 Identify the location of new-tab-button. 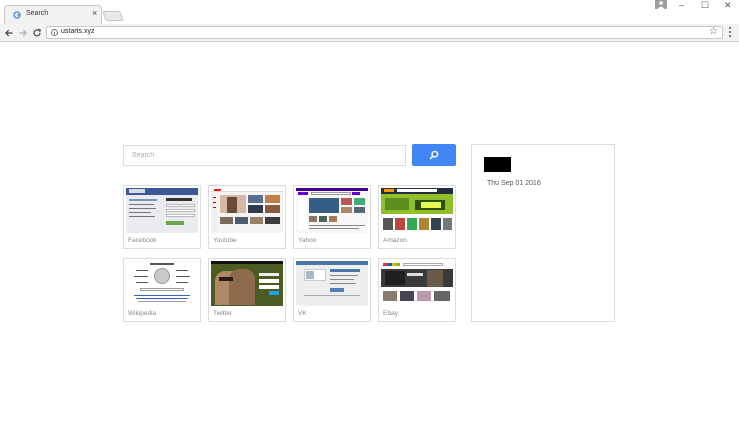
(113, 16).